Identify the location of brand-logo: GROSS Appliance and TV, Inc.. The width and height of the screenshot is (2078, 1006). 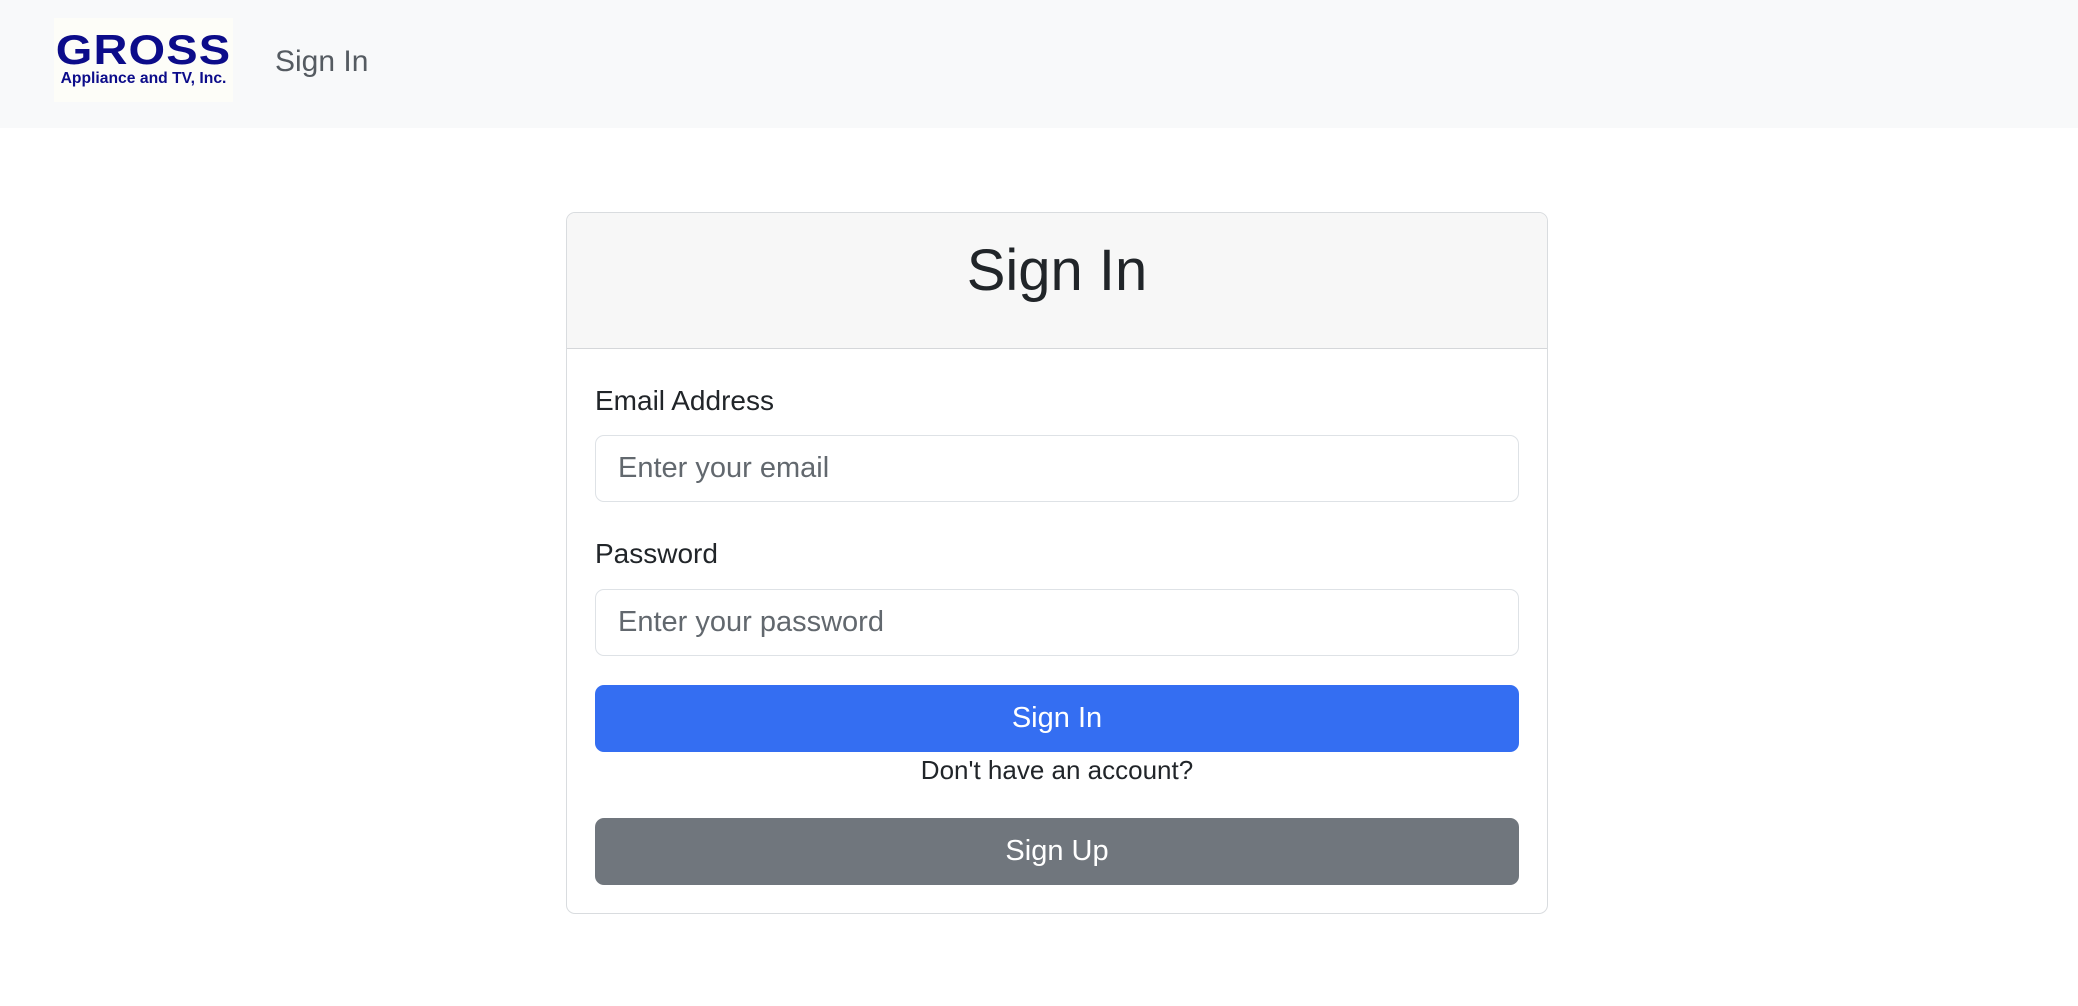
(143, 60).